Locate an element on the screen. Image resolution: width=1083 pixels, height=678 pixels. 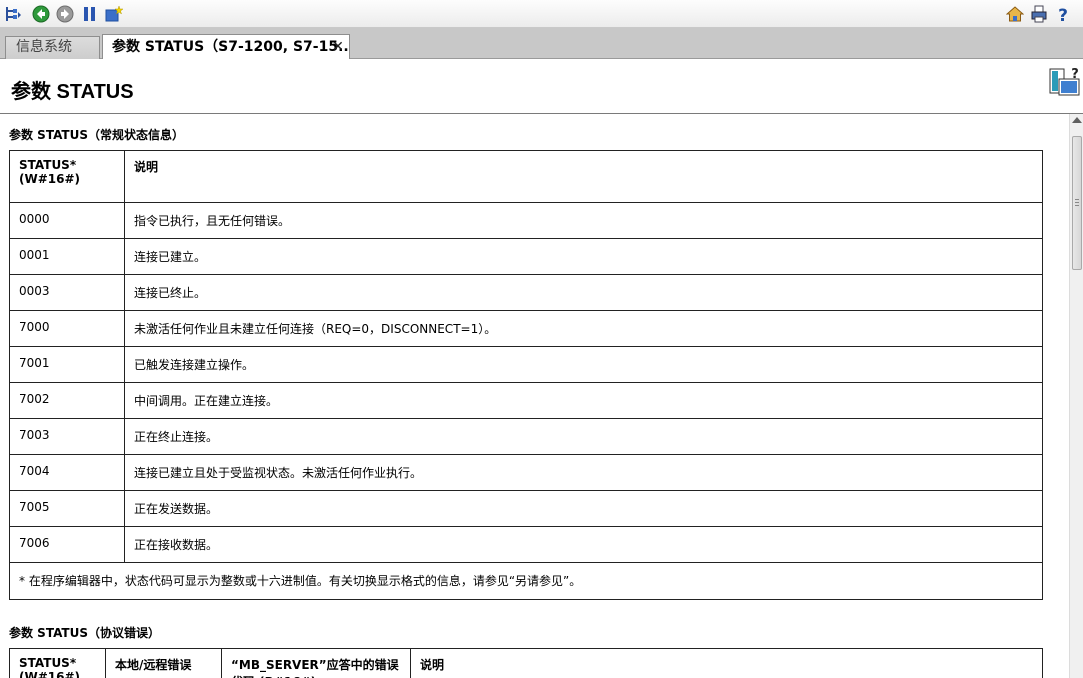
toolbar: ? is located at coordinates (541, 14).